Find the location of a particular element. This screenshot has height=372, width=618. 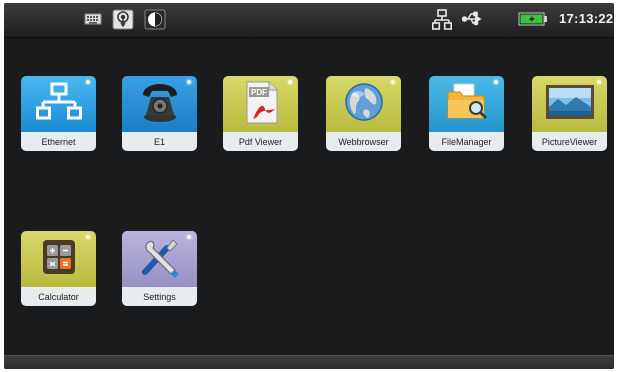

app-label: Calculator is located at coordinates (58, 296).